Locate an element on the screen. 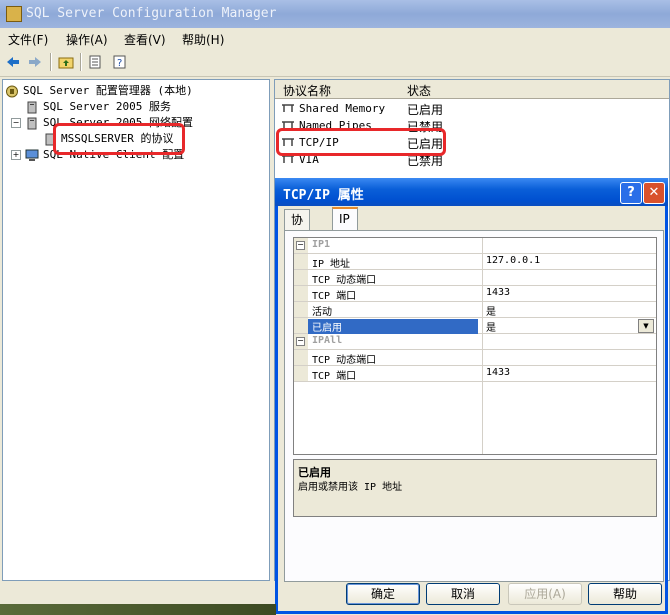 This screenshot has height=615, width=670. apply-button: 应用(A) is located at coordinates (545, 594).